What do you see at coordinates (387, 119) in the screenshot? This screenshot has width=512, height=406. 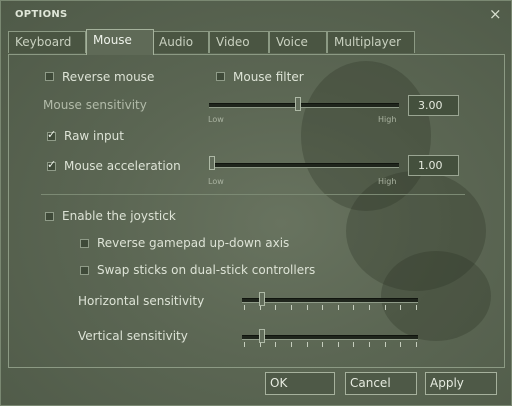 I see `sensitivity-high-label: High` at bounding box center [387, 119].